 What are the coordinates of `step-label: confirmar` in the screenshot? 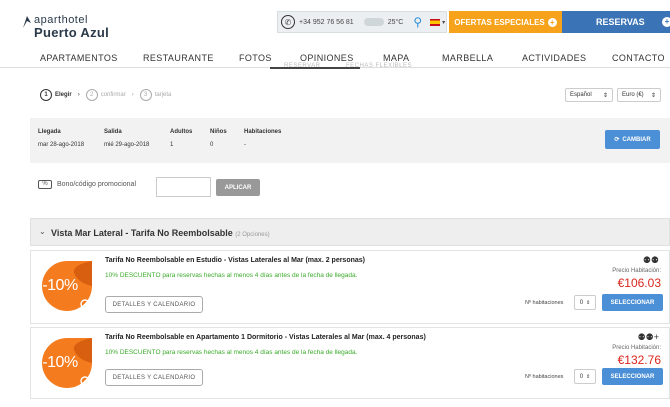 It's located at (113, 95).